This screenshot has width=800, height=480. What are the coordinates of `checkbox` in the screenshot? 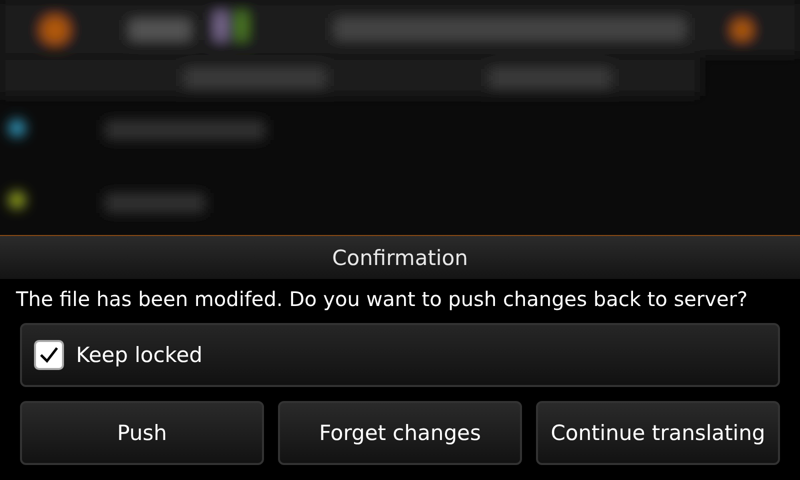 It's located at (49, 355).